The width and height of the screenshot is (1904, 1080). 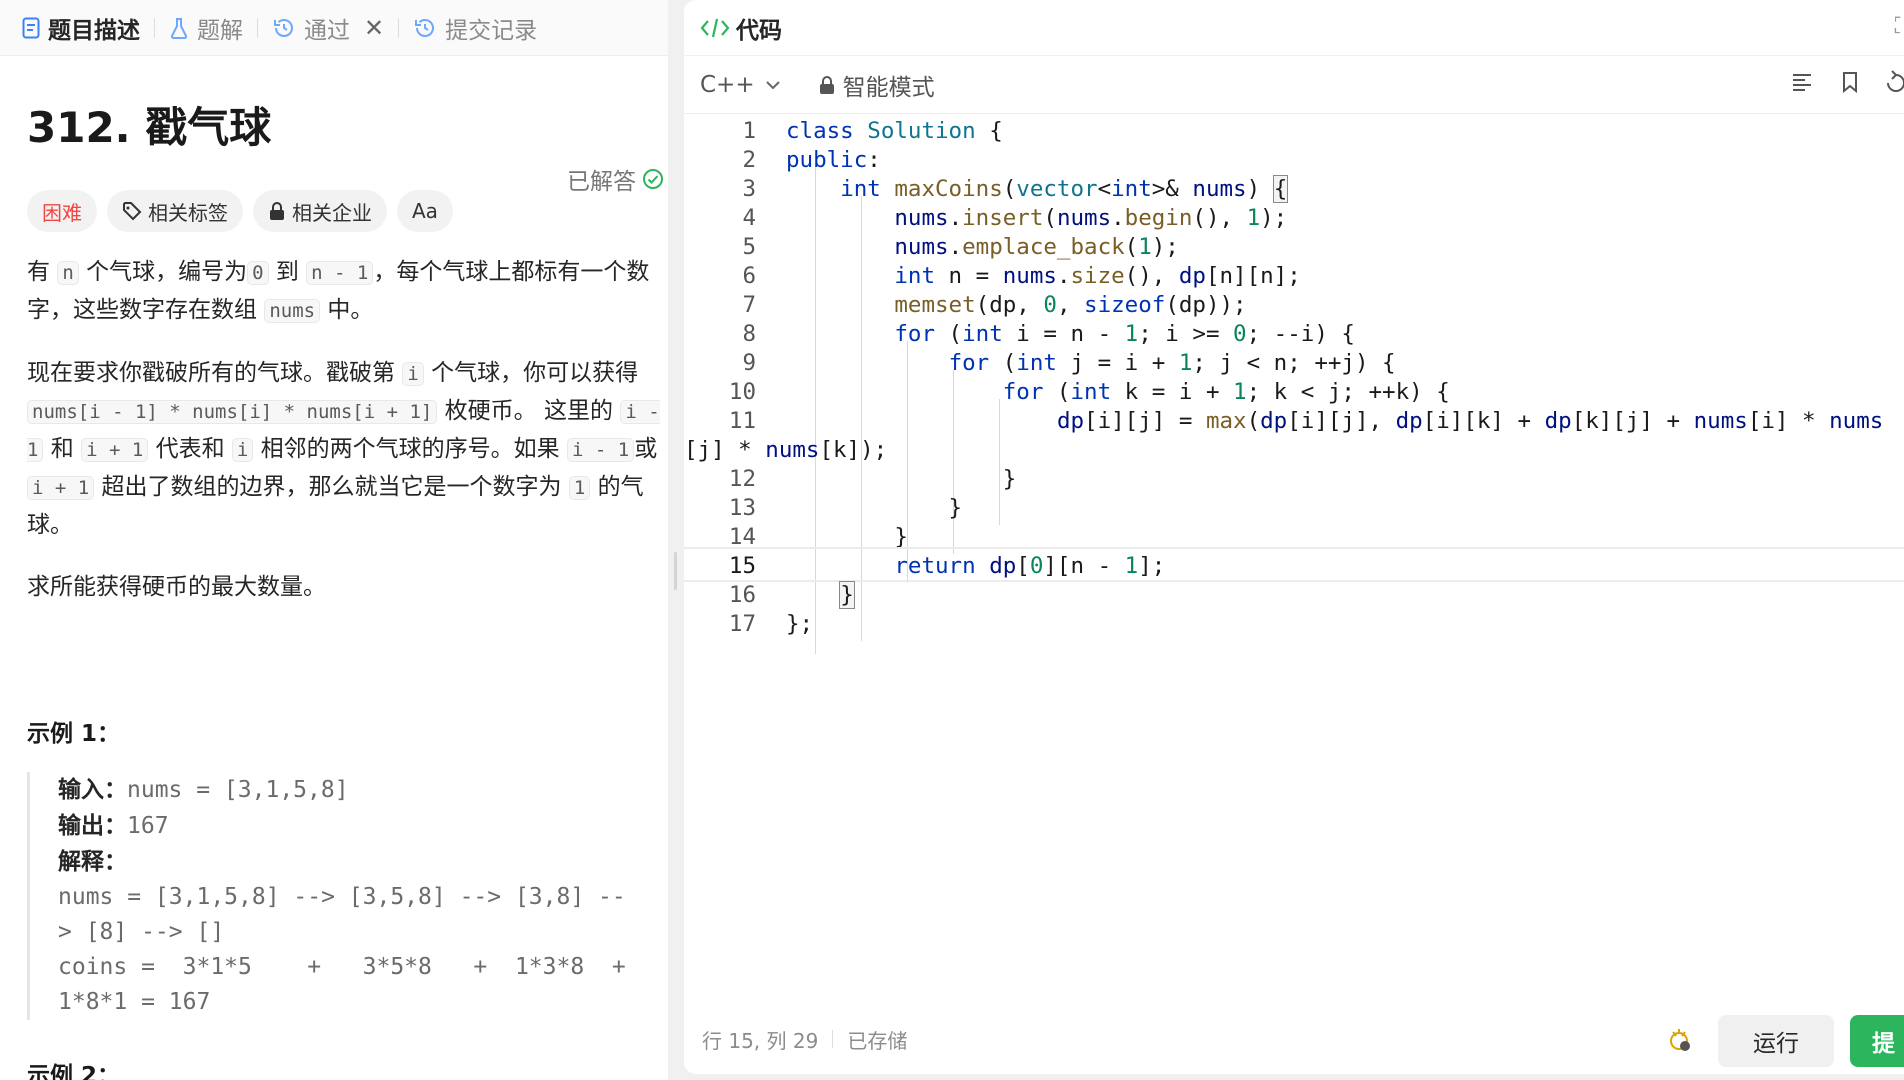 What do you see at coordinates (1679, 1039) in the screenshot?
I see `assistant-icon` at bounding box center [1679, 1039].